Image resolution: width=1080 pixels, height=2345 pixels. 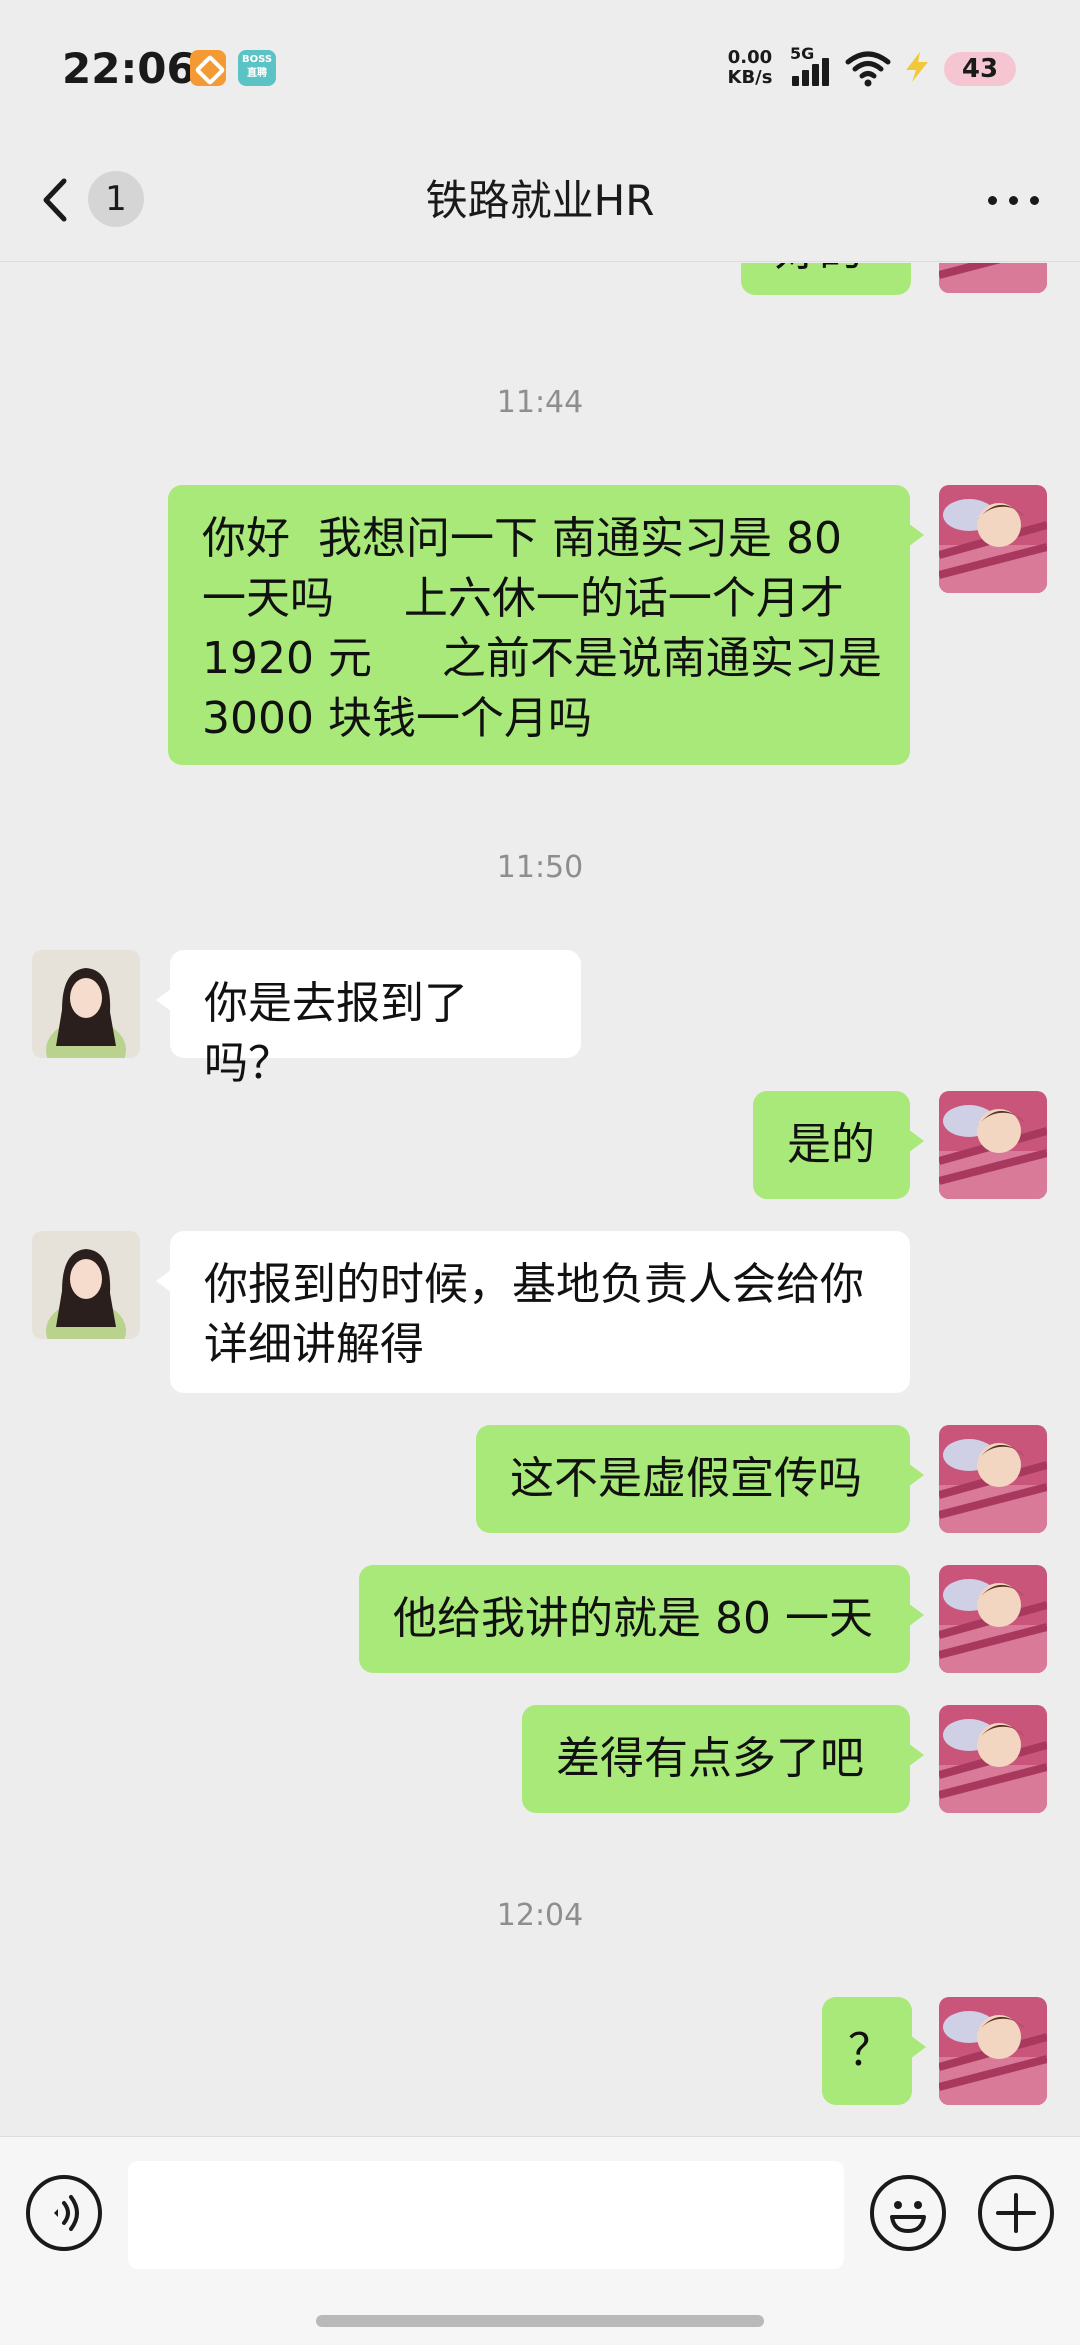 I want to click on message-line: 1920 元 之前不是说南通实习是, so click(x=542, y=658).